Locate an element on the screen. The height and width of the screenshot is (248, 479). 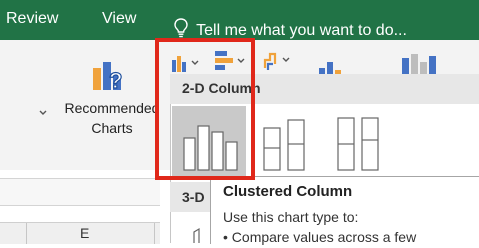
recommended-charts-button: ? Recommended Charts is located at coordinates (113, 104).